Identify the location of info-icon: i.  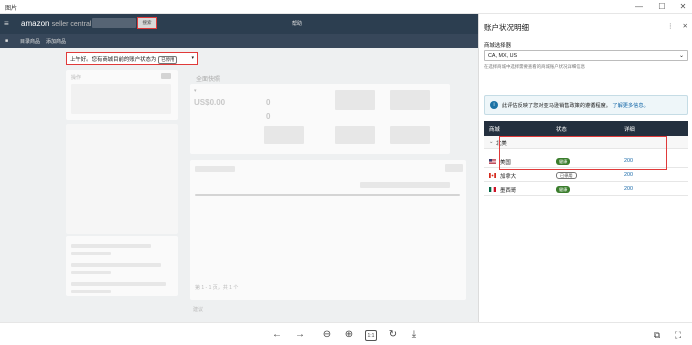
(494, 105).